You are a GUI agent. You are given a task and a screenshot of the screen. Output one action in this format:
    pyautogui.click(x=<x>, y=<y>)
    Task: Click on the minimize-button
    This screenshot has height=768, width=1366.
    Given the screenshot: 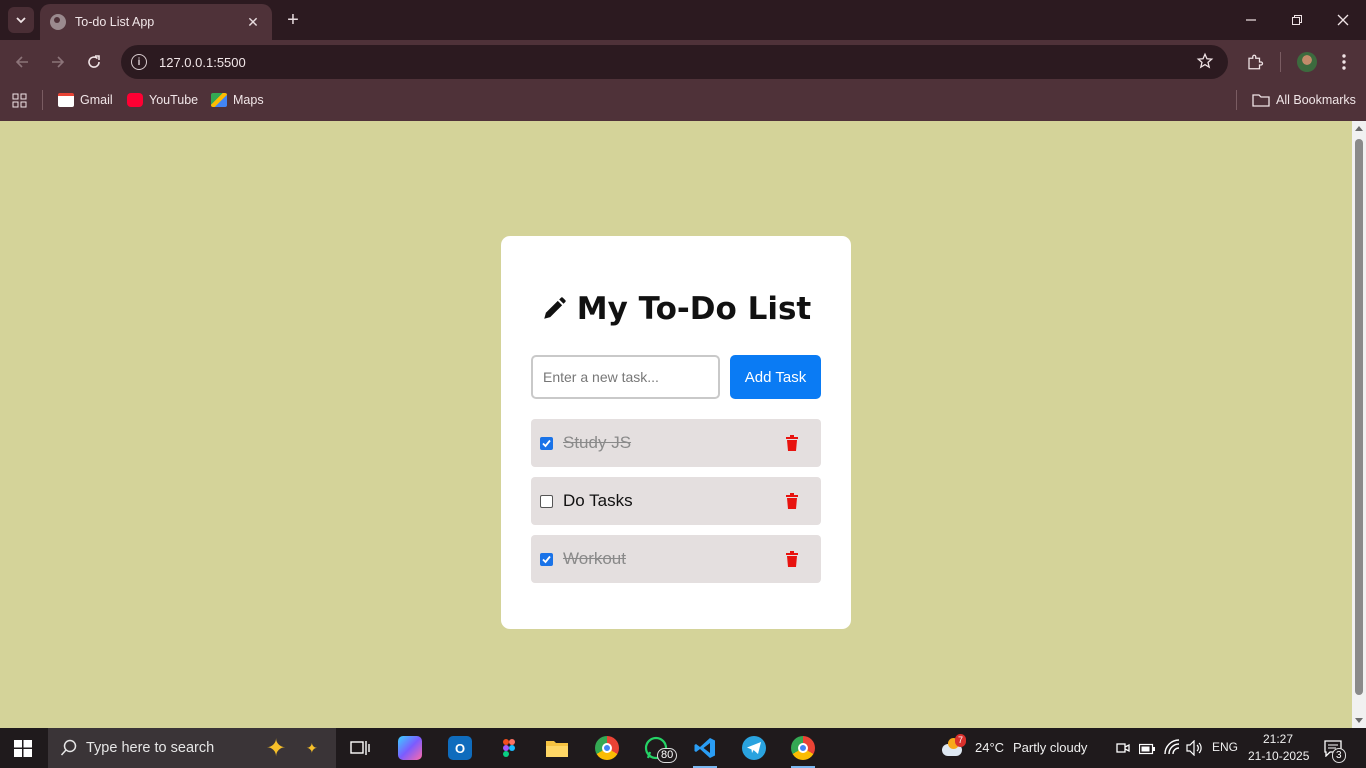 What is the action you would take?
    pyautogui.click(x=1251, y=20)
    